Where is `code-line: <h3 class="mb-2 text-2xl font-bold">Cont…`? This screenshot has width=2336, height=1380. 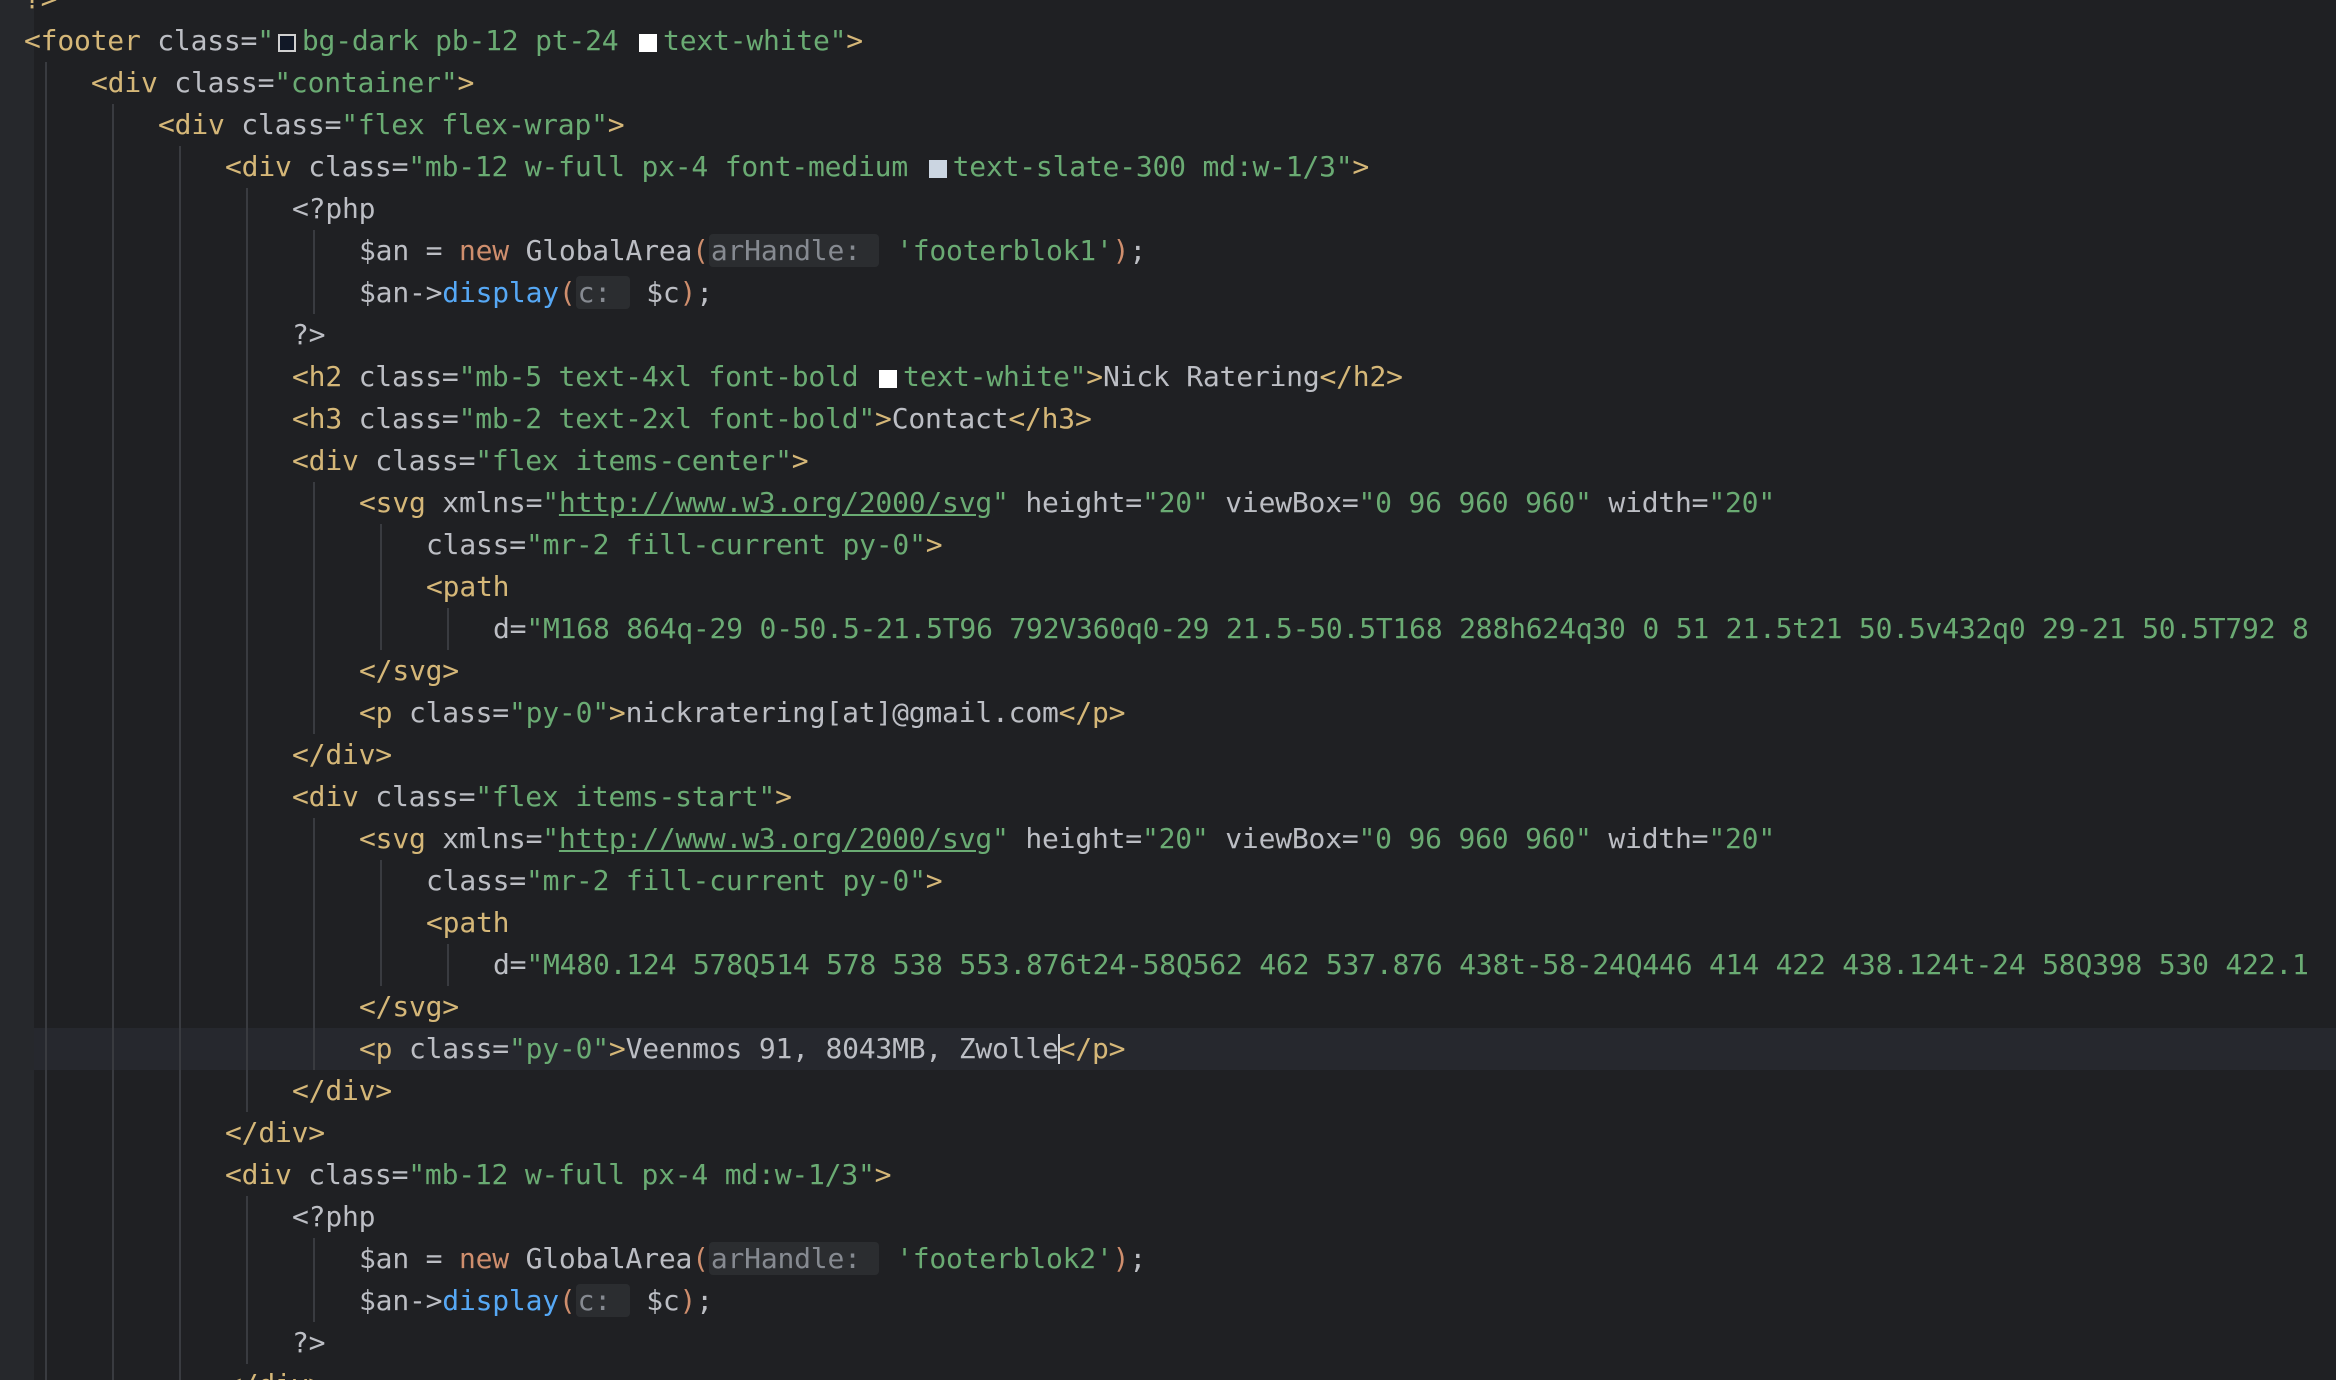
code-line: <h3 class="mb-2 text-2xl font-bold">Cont… is located at coordinates (1185, 419).